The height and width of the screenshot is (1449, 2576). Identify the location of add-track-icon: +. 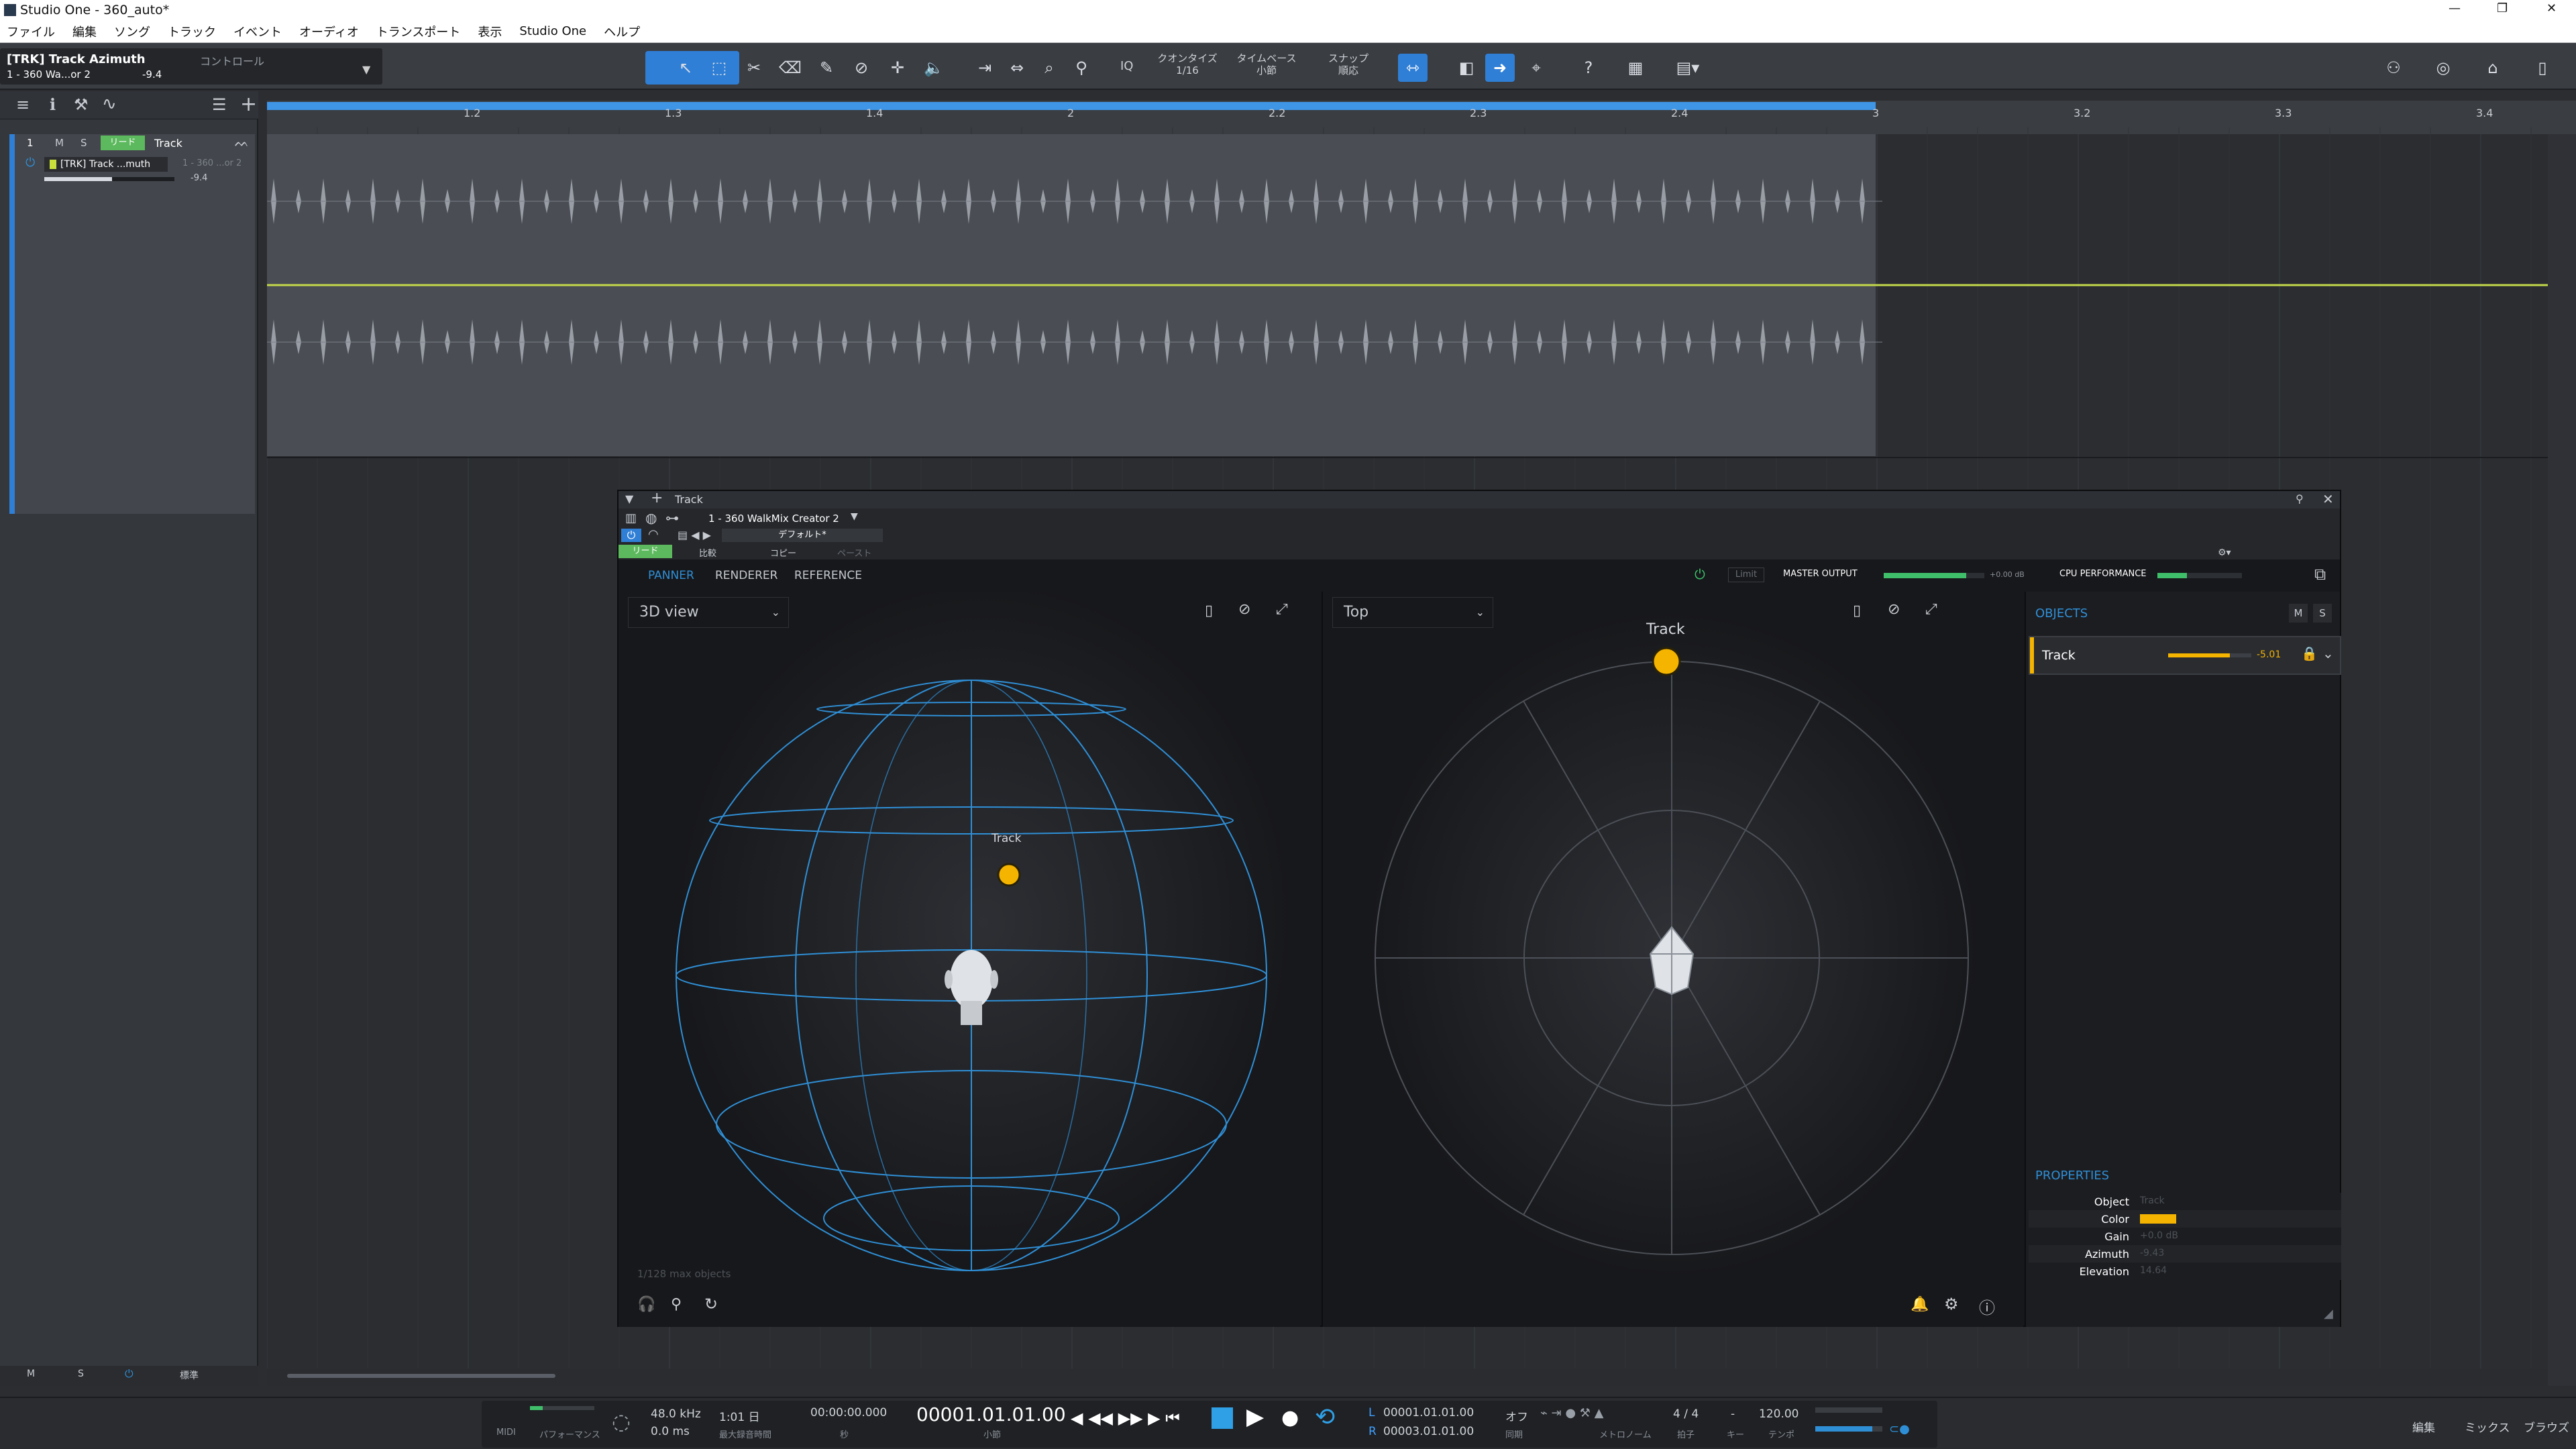
(248, 104).